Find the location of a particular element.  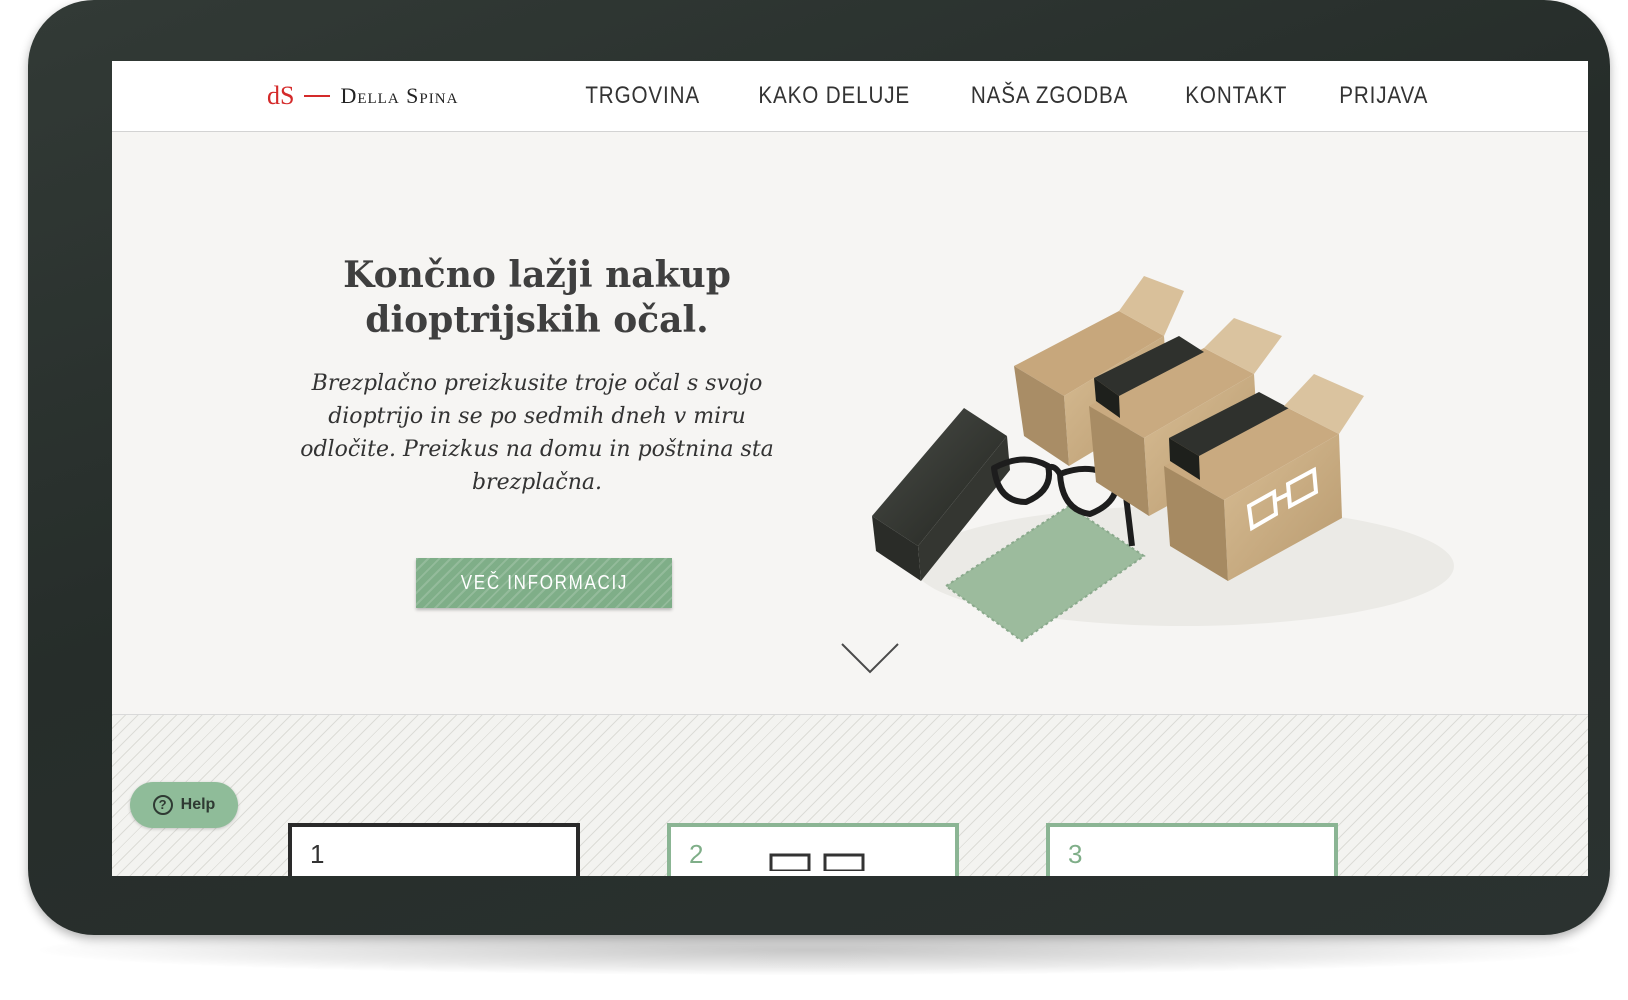

glasses-icon is located at coordinates (817, 862).